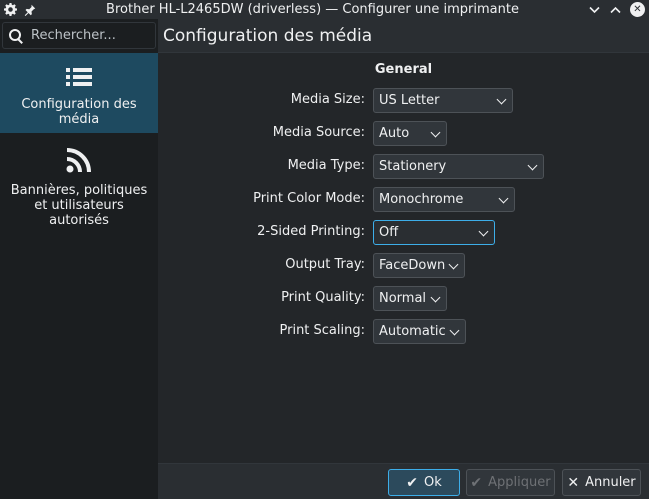  Describe the element at coordinates (403, 36) in the screenshot. I see `page-header: Configuration des média` at that location.